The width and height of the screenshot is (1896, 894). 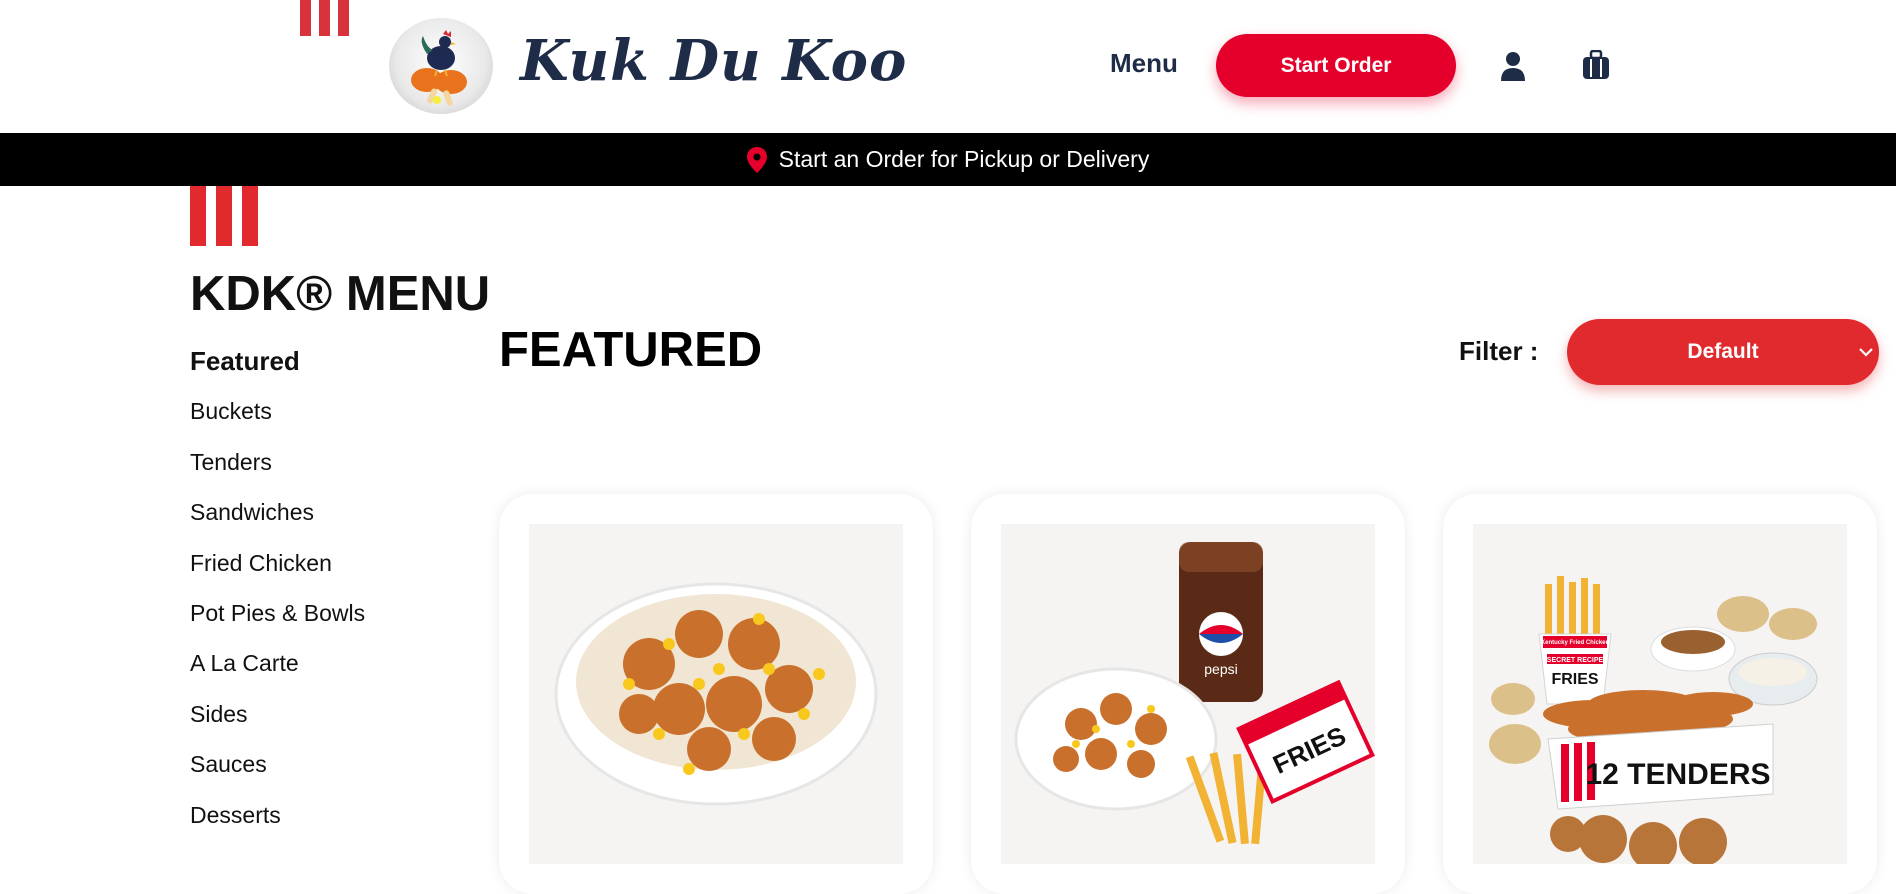 I want to click on category-sandwiches: Sandwiches, so click(x=277, y=516).